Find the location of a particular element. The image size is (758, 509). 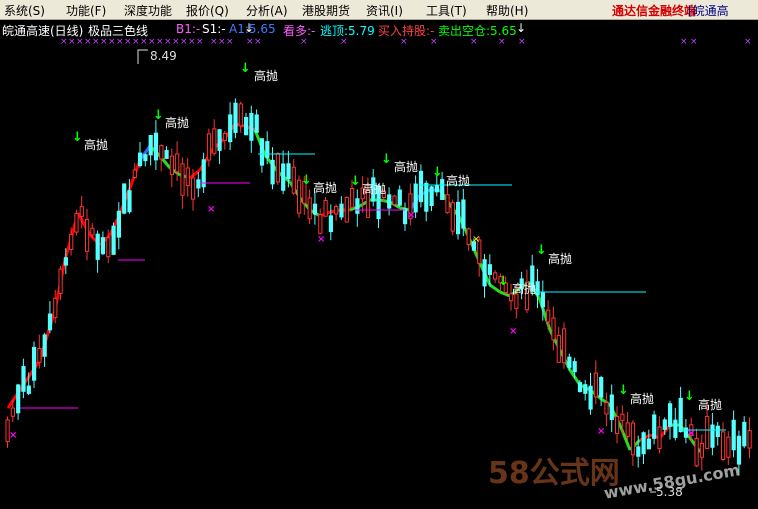

indicator-name-label: 极品三色线 is located at coordinates (118, 31).